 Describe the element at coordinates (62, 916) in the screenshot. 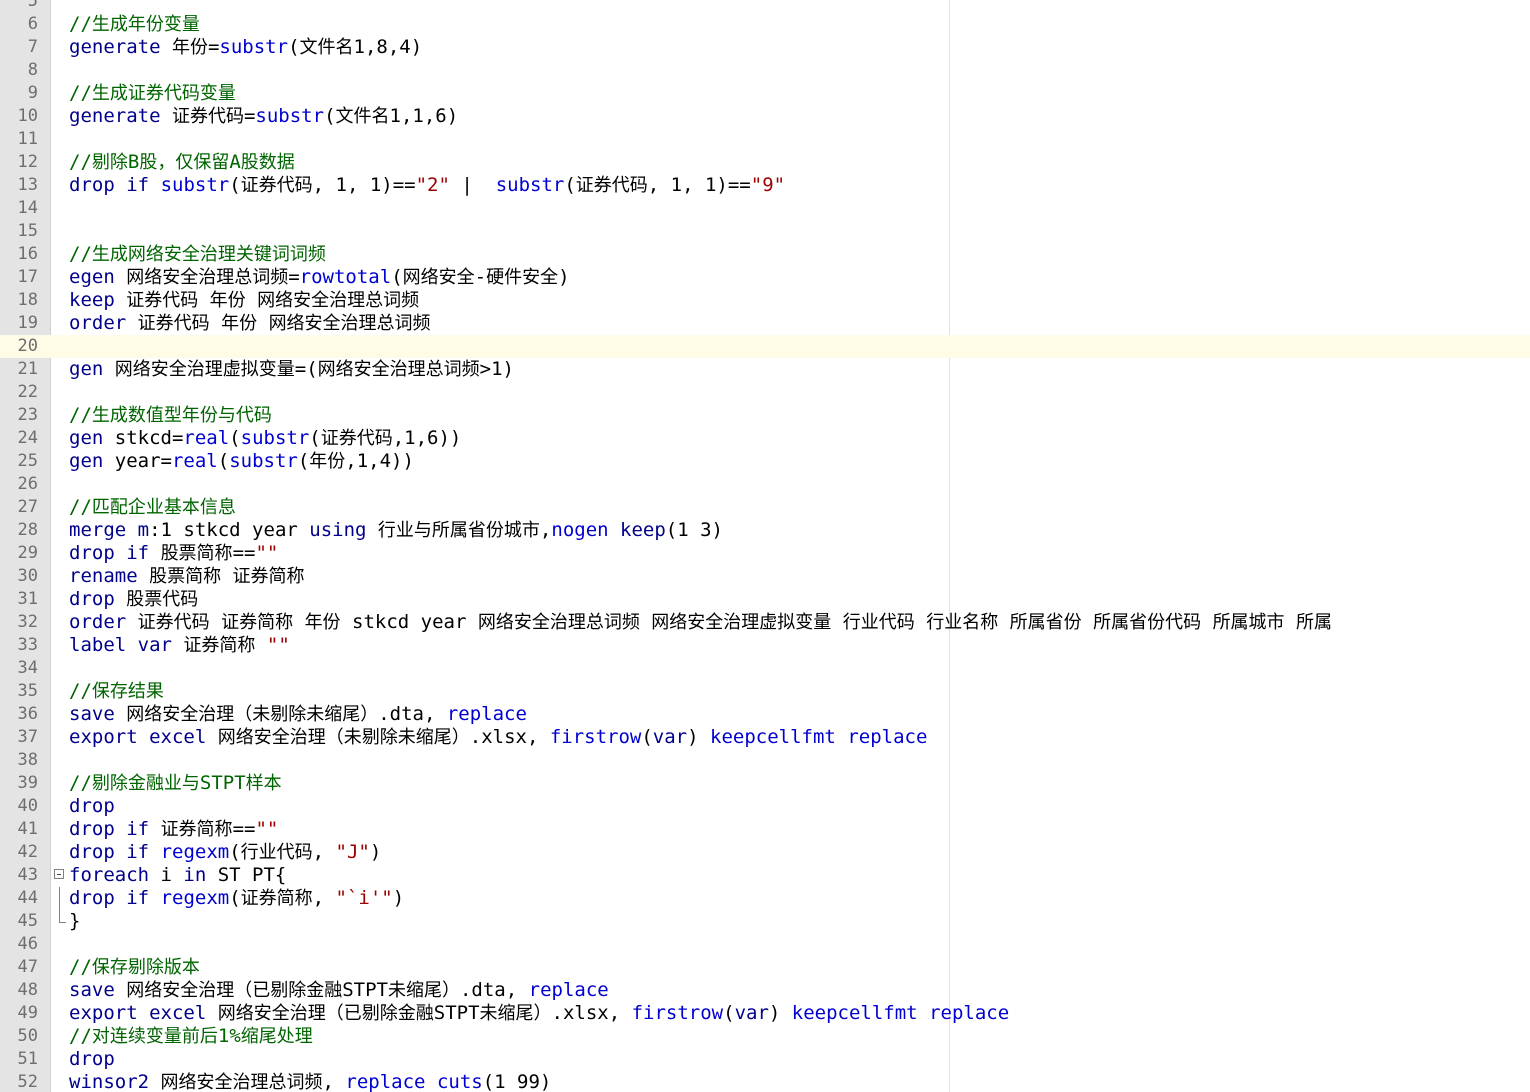

I see `fold-end-marker` at that location.